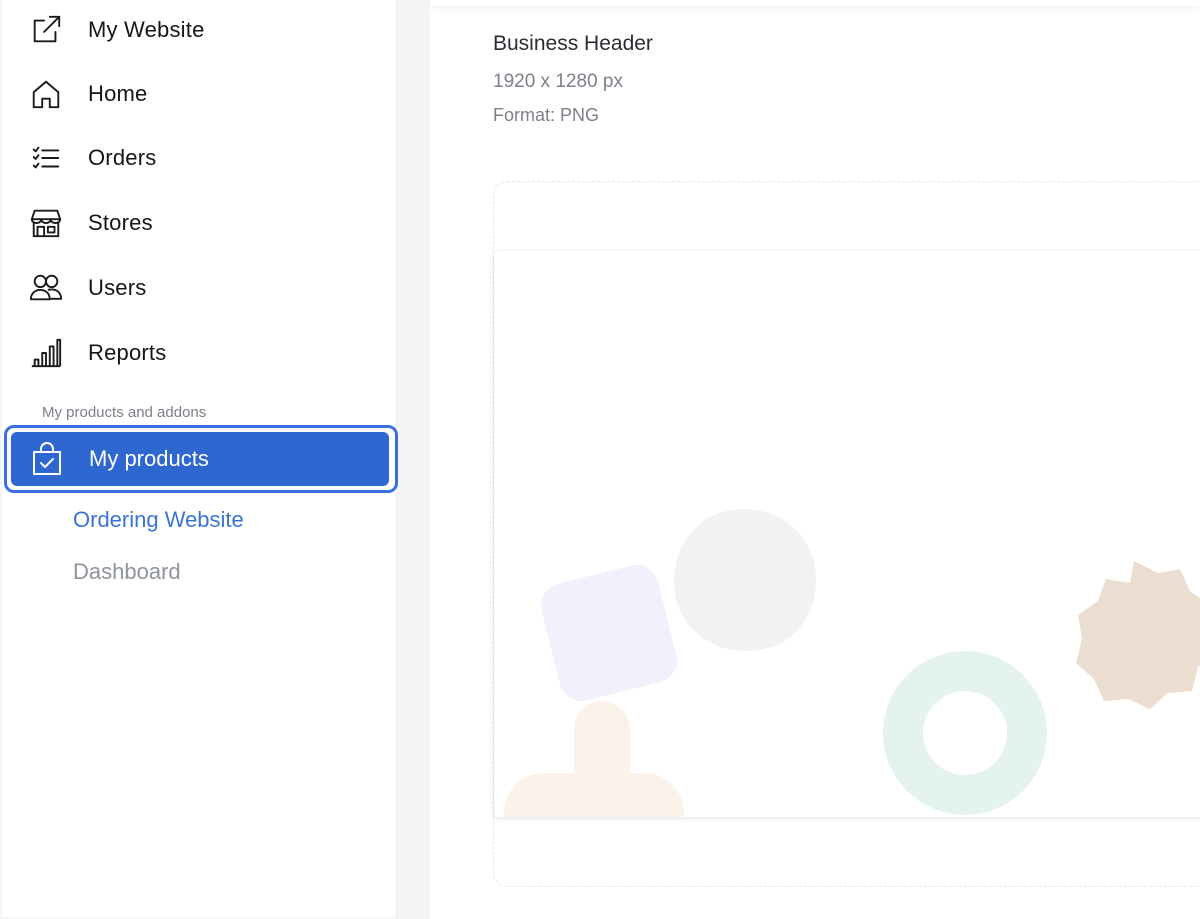 The height and width of the screenshot is (919, 1200). I want to click on gray-blob-shape, so click(745, 580).